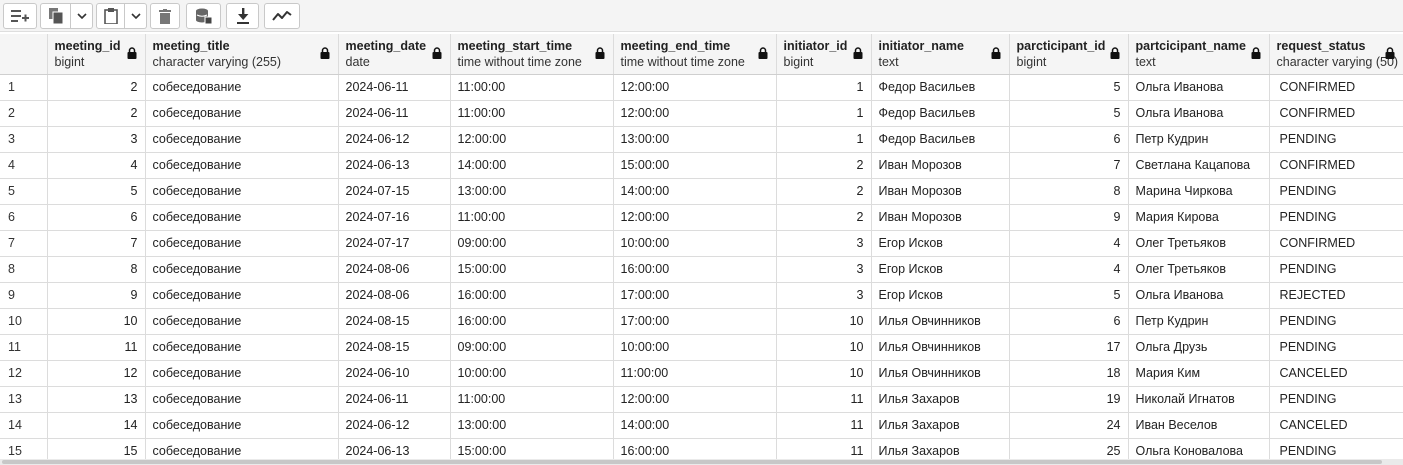  I want to click on cell-parcticipant-id: 8, so click(1069, 191).